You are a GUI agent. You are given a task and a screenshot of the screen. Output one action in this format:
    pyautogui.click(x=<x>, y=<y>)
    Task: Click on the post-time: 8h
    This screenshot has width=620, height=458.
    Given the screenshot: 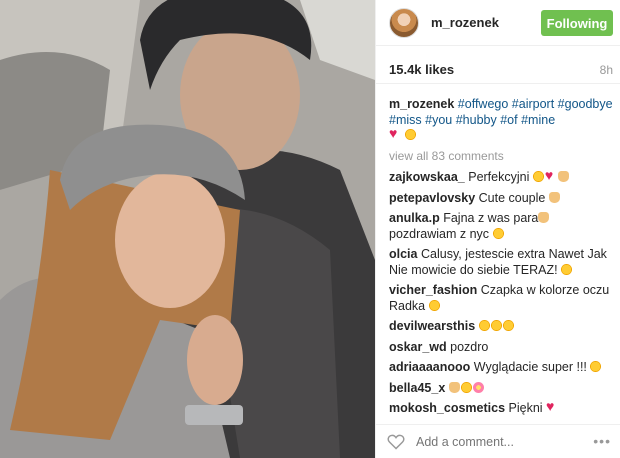 What is the action you would take?
    pyautogui.click(x=606, y=70)
    